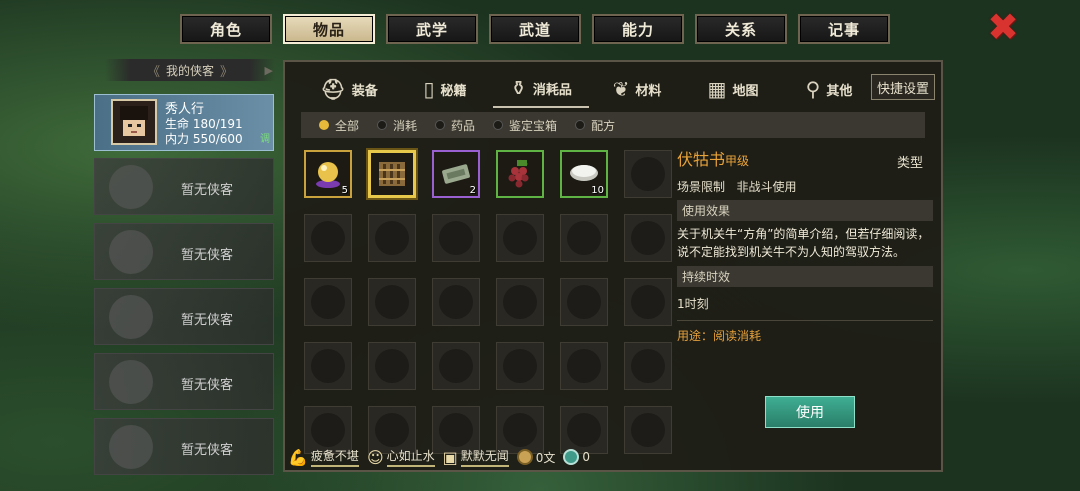  Describe the element at coordinates (349, 89) in the screenshot. I see `category-tab-equipment: ⛑ 装备` at that location.